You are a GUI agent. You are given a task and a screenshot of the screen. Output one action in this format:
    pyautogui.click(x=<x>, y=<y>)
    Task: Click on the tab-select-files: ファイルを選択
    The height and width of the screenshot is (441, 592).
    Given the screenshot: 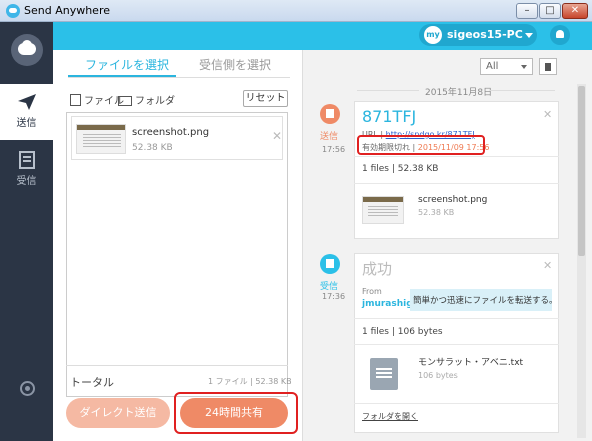 What is the action you would take?
    pyautogui.click(x=127, y=64)
    